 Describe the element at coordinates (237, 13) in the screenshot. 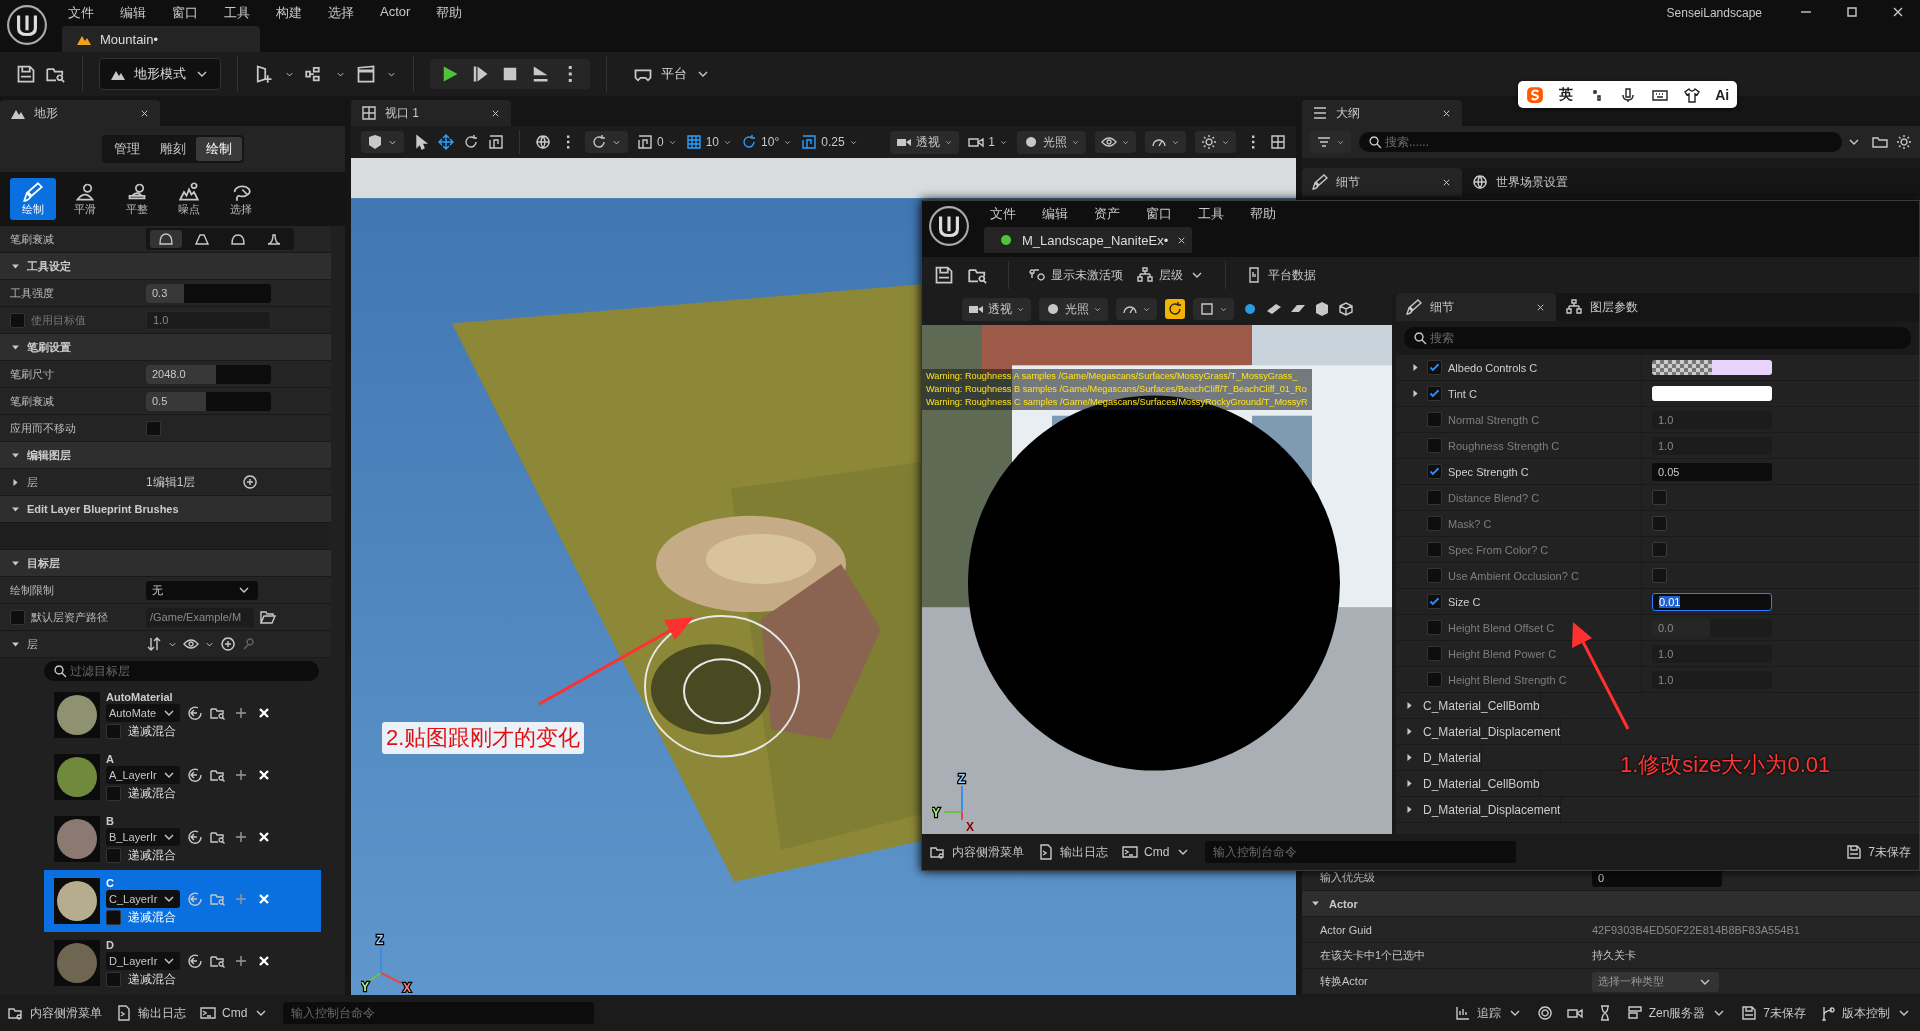

I see `menu-item: 工具` at that location.